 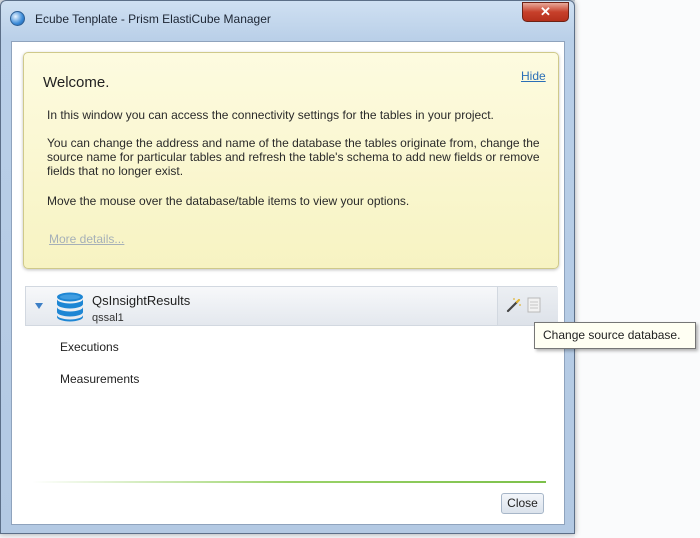 I want to click on database-actions, so click(x=527, y=306).